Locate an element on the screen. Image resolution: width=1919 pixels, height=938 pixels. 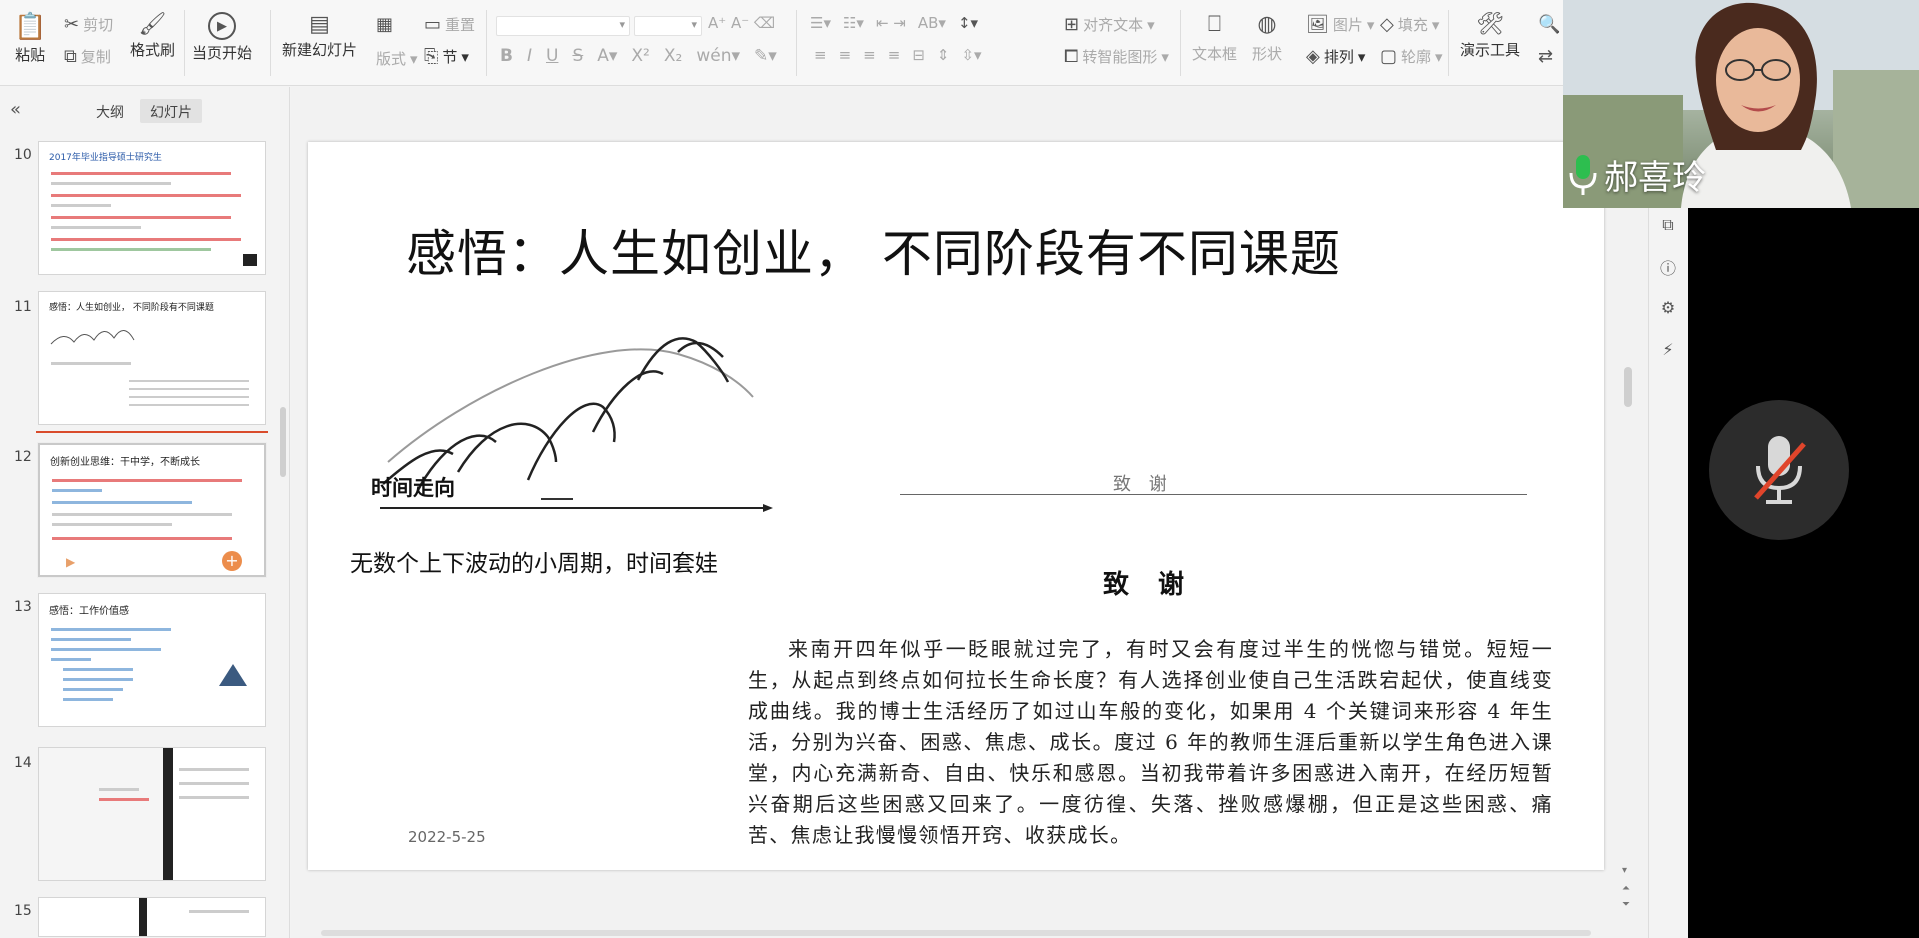
help-icon: ⓘ is located at coordinates (1668, 267).